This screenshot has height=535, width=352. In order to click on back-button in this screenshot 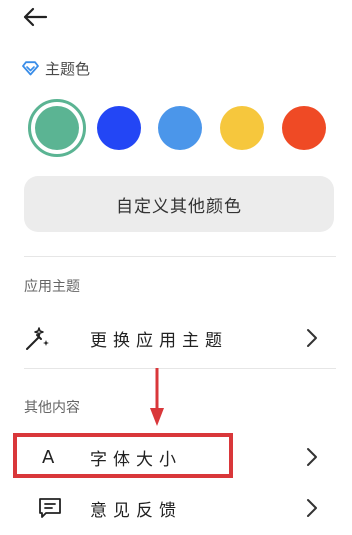, I will do `click(37, 17)`.